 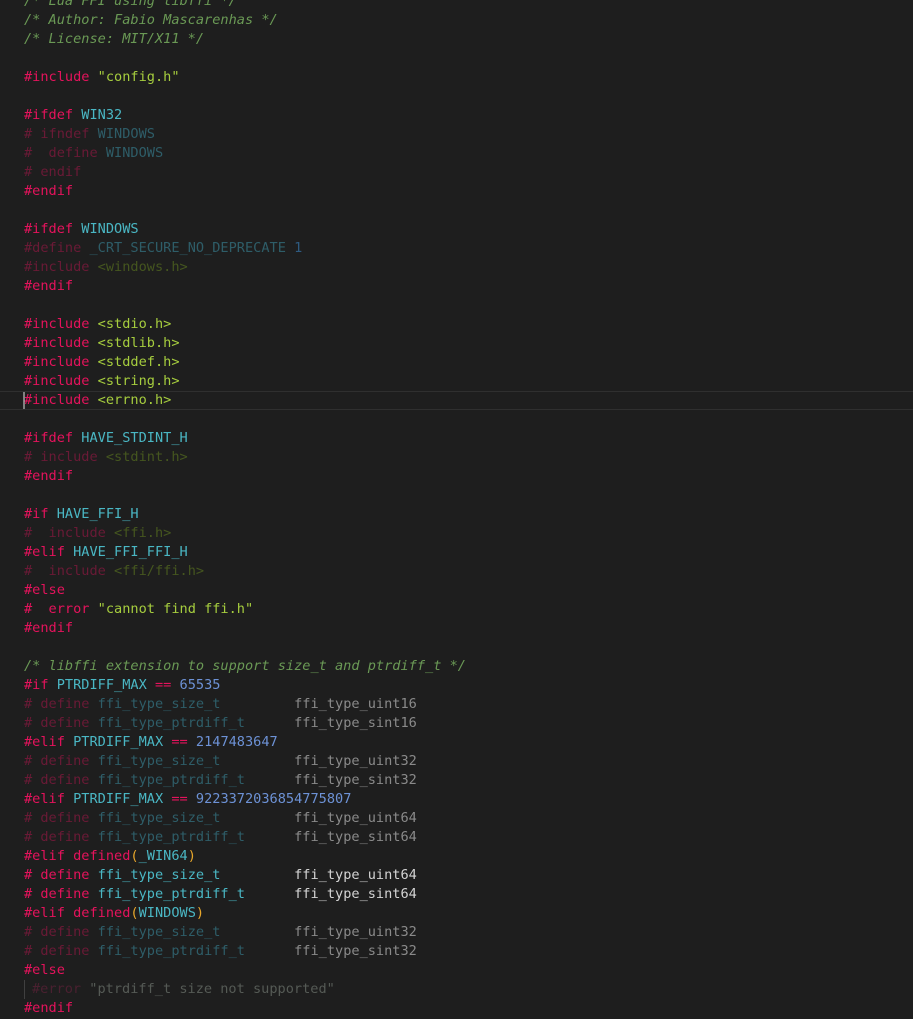 I want to click on code-token: ), so click(x=200, y=913).